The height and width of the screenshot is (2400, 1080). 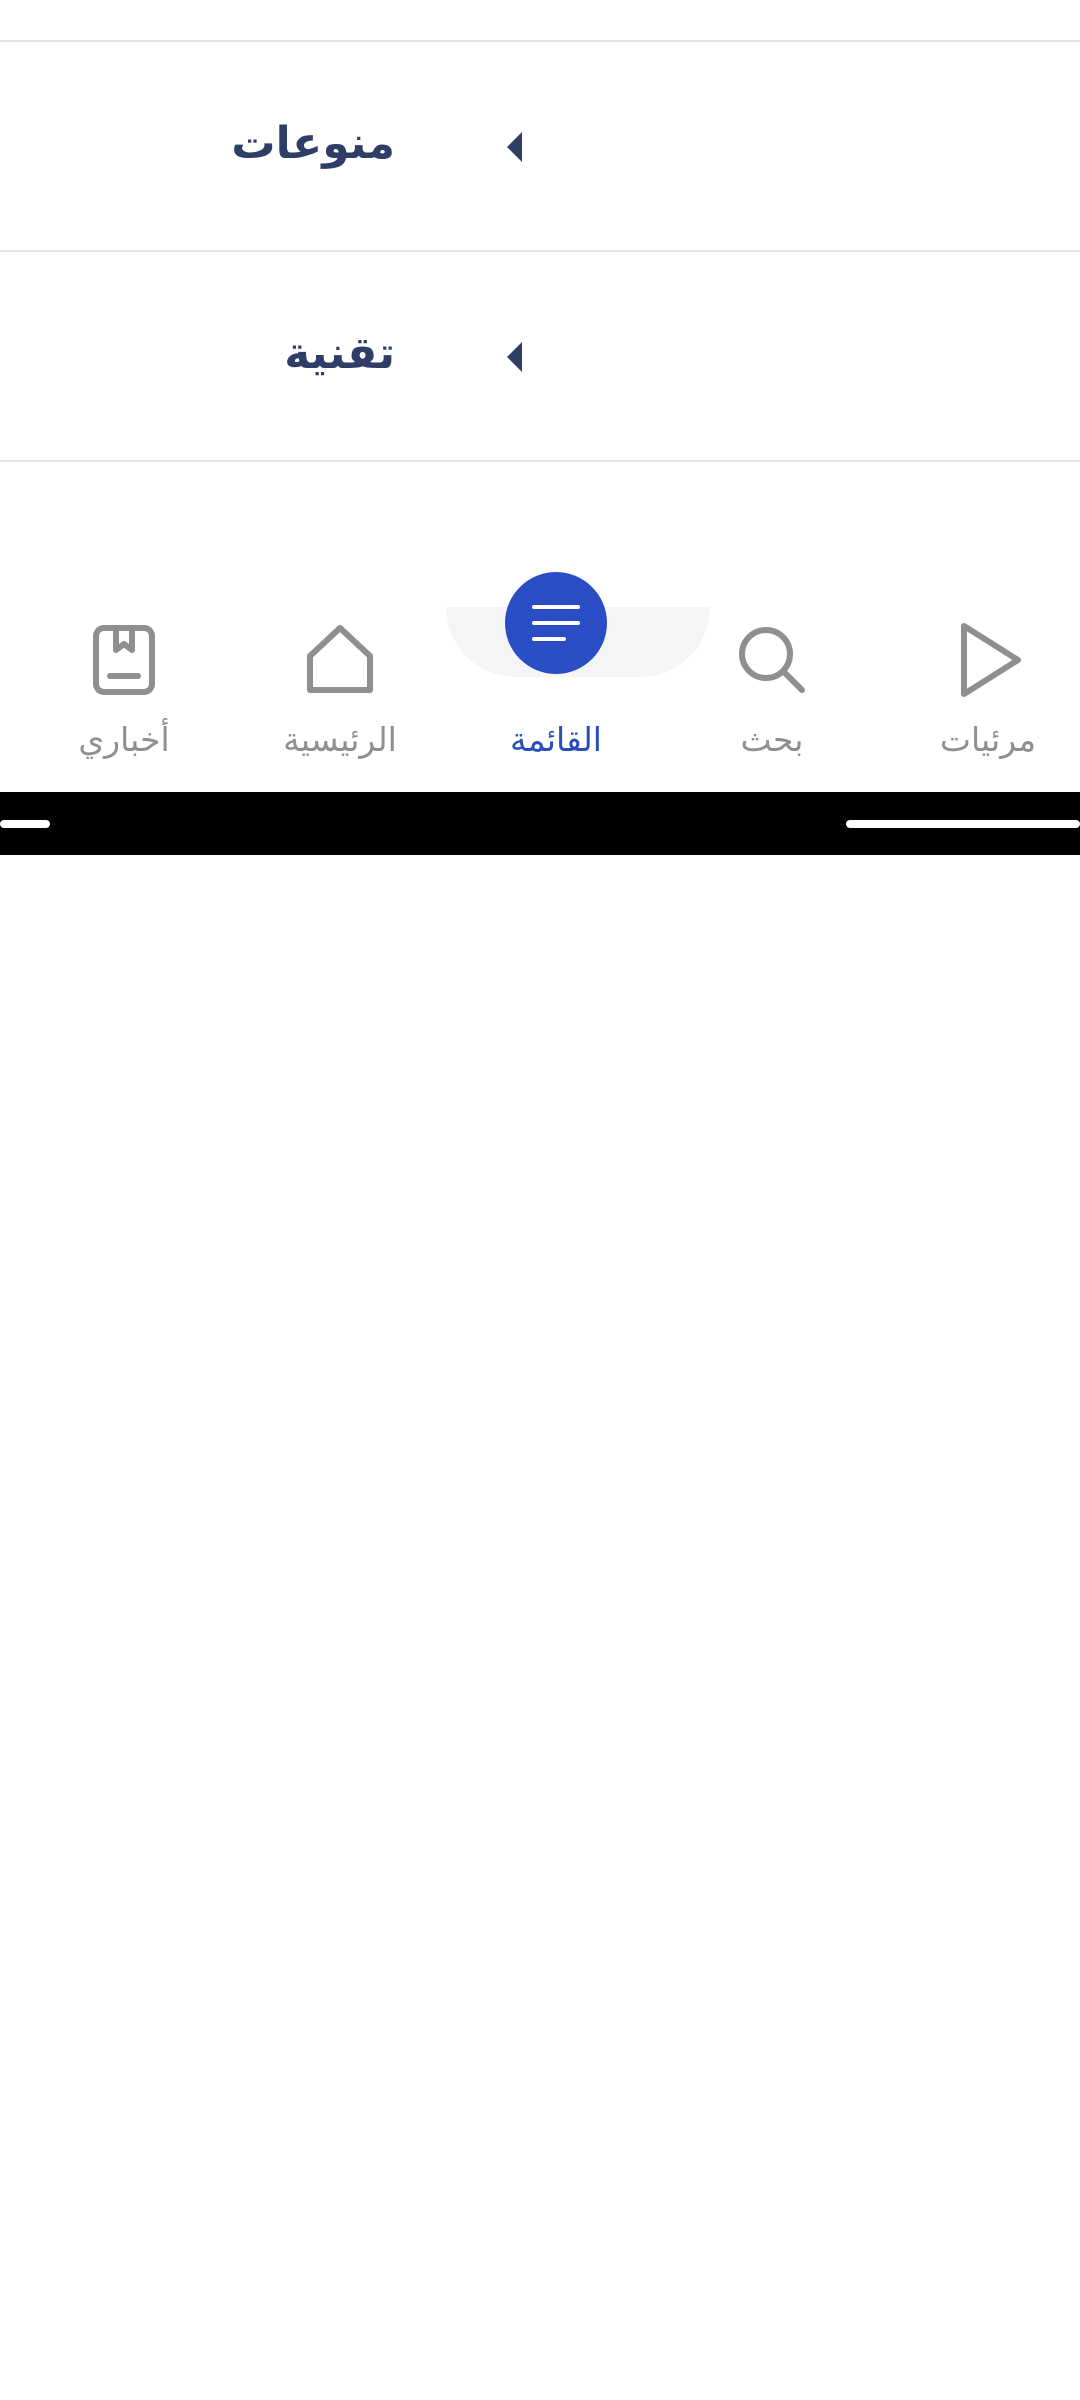 I want to click on nav-label: أخباري, so click(x=124, y=739).